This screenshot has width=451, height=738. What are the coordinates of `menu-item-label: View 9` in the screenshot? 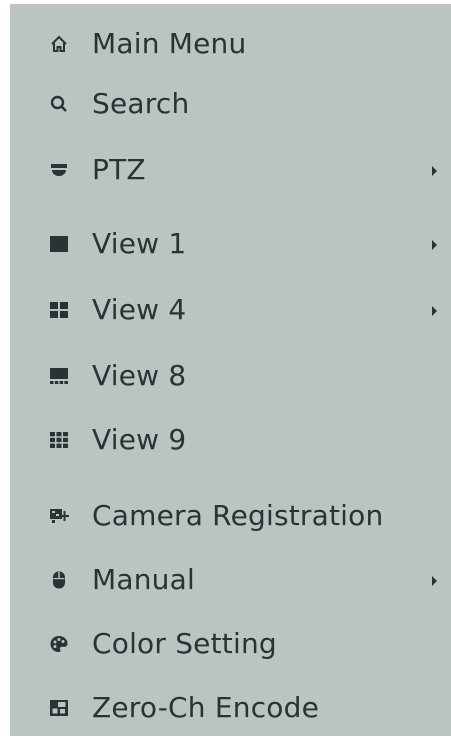 It's located at (139, 439).